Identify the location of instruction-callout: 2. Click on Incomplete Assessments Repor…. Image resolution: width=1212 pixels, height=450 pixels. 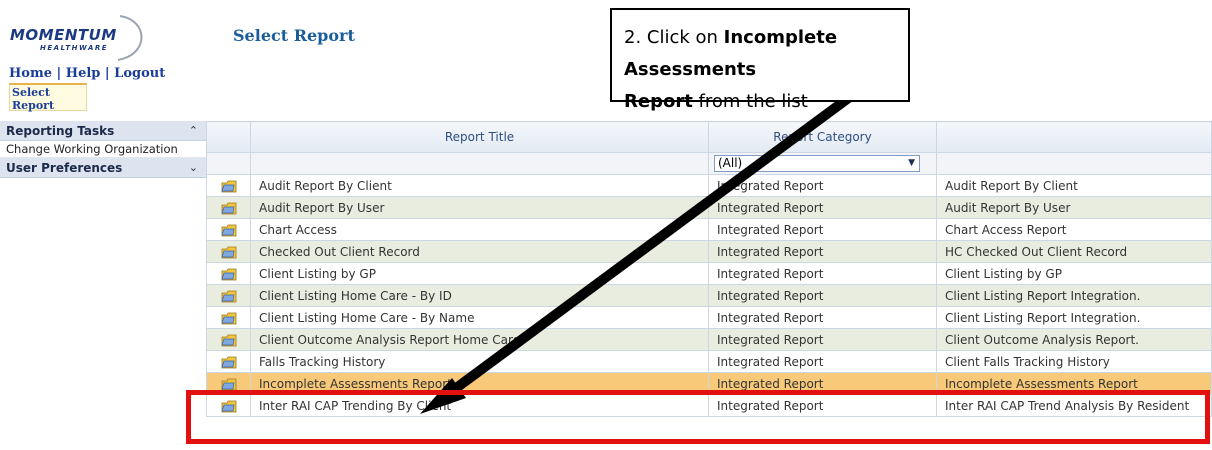
(760, 60).